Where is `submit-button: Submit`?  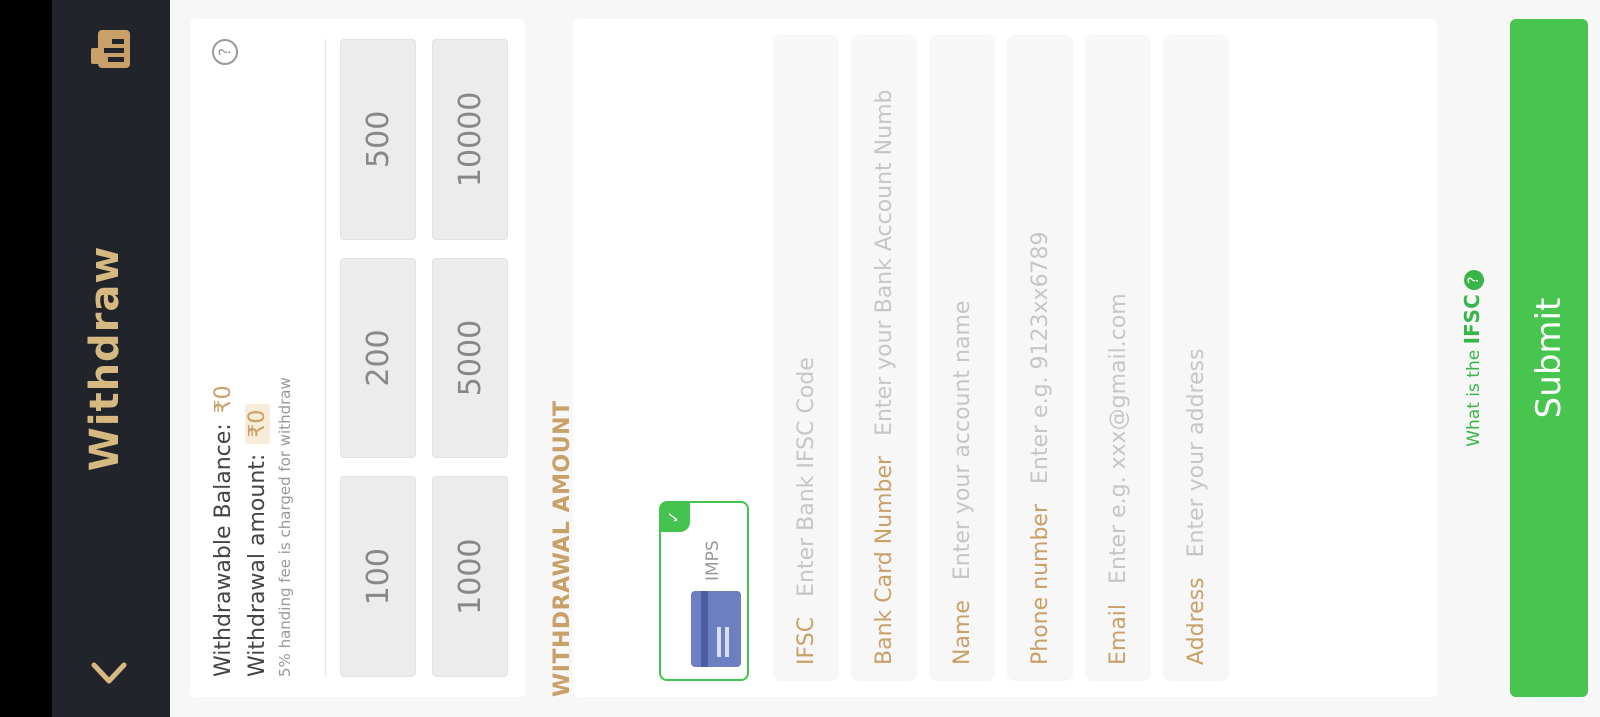 submit-button: Submit is located at coordinates (1549, 358).